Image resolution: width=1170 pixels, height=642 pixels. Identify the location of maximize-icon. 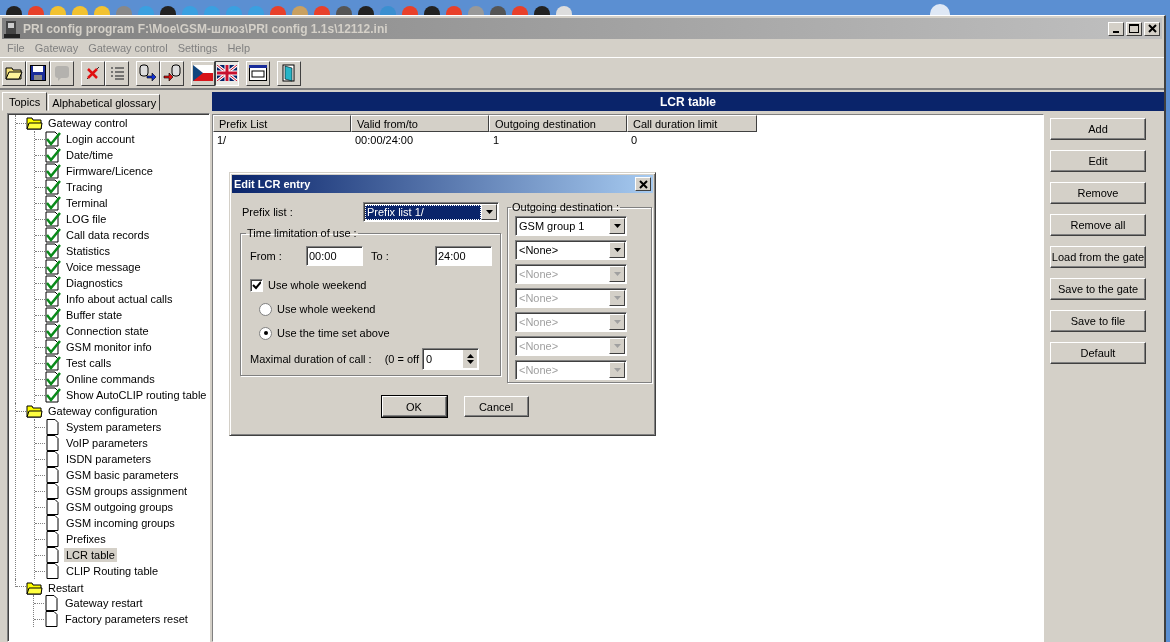
(1134, 28).